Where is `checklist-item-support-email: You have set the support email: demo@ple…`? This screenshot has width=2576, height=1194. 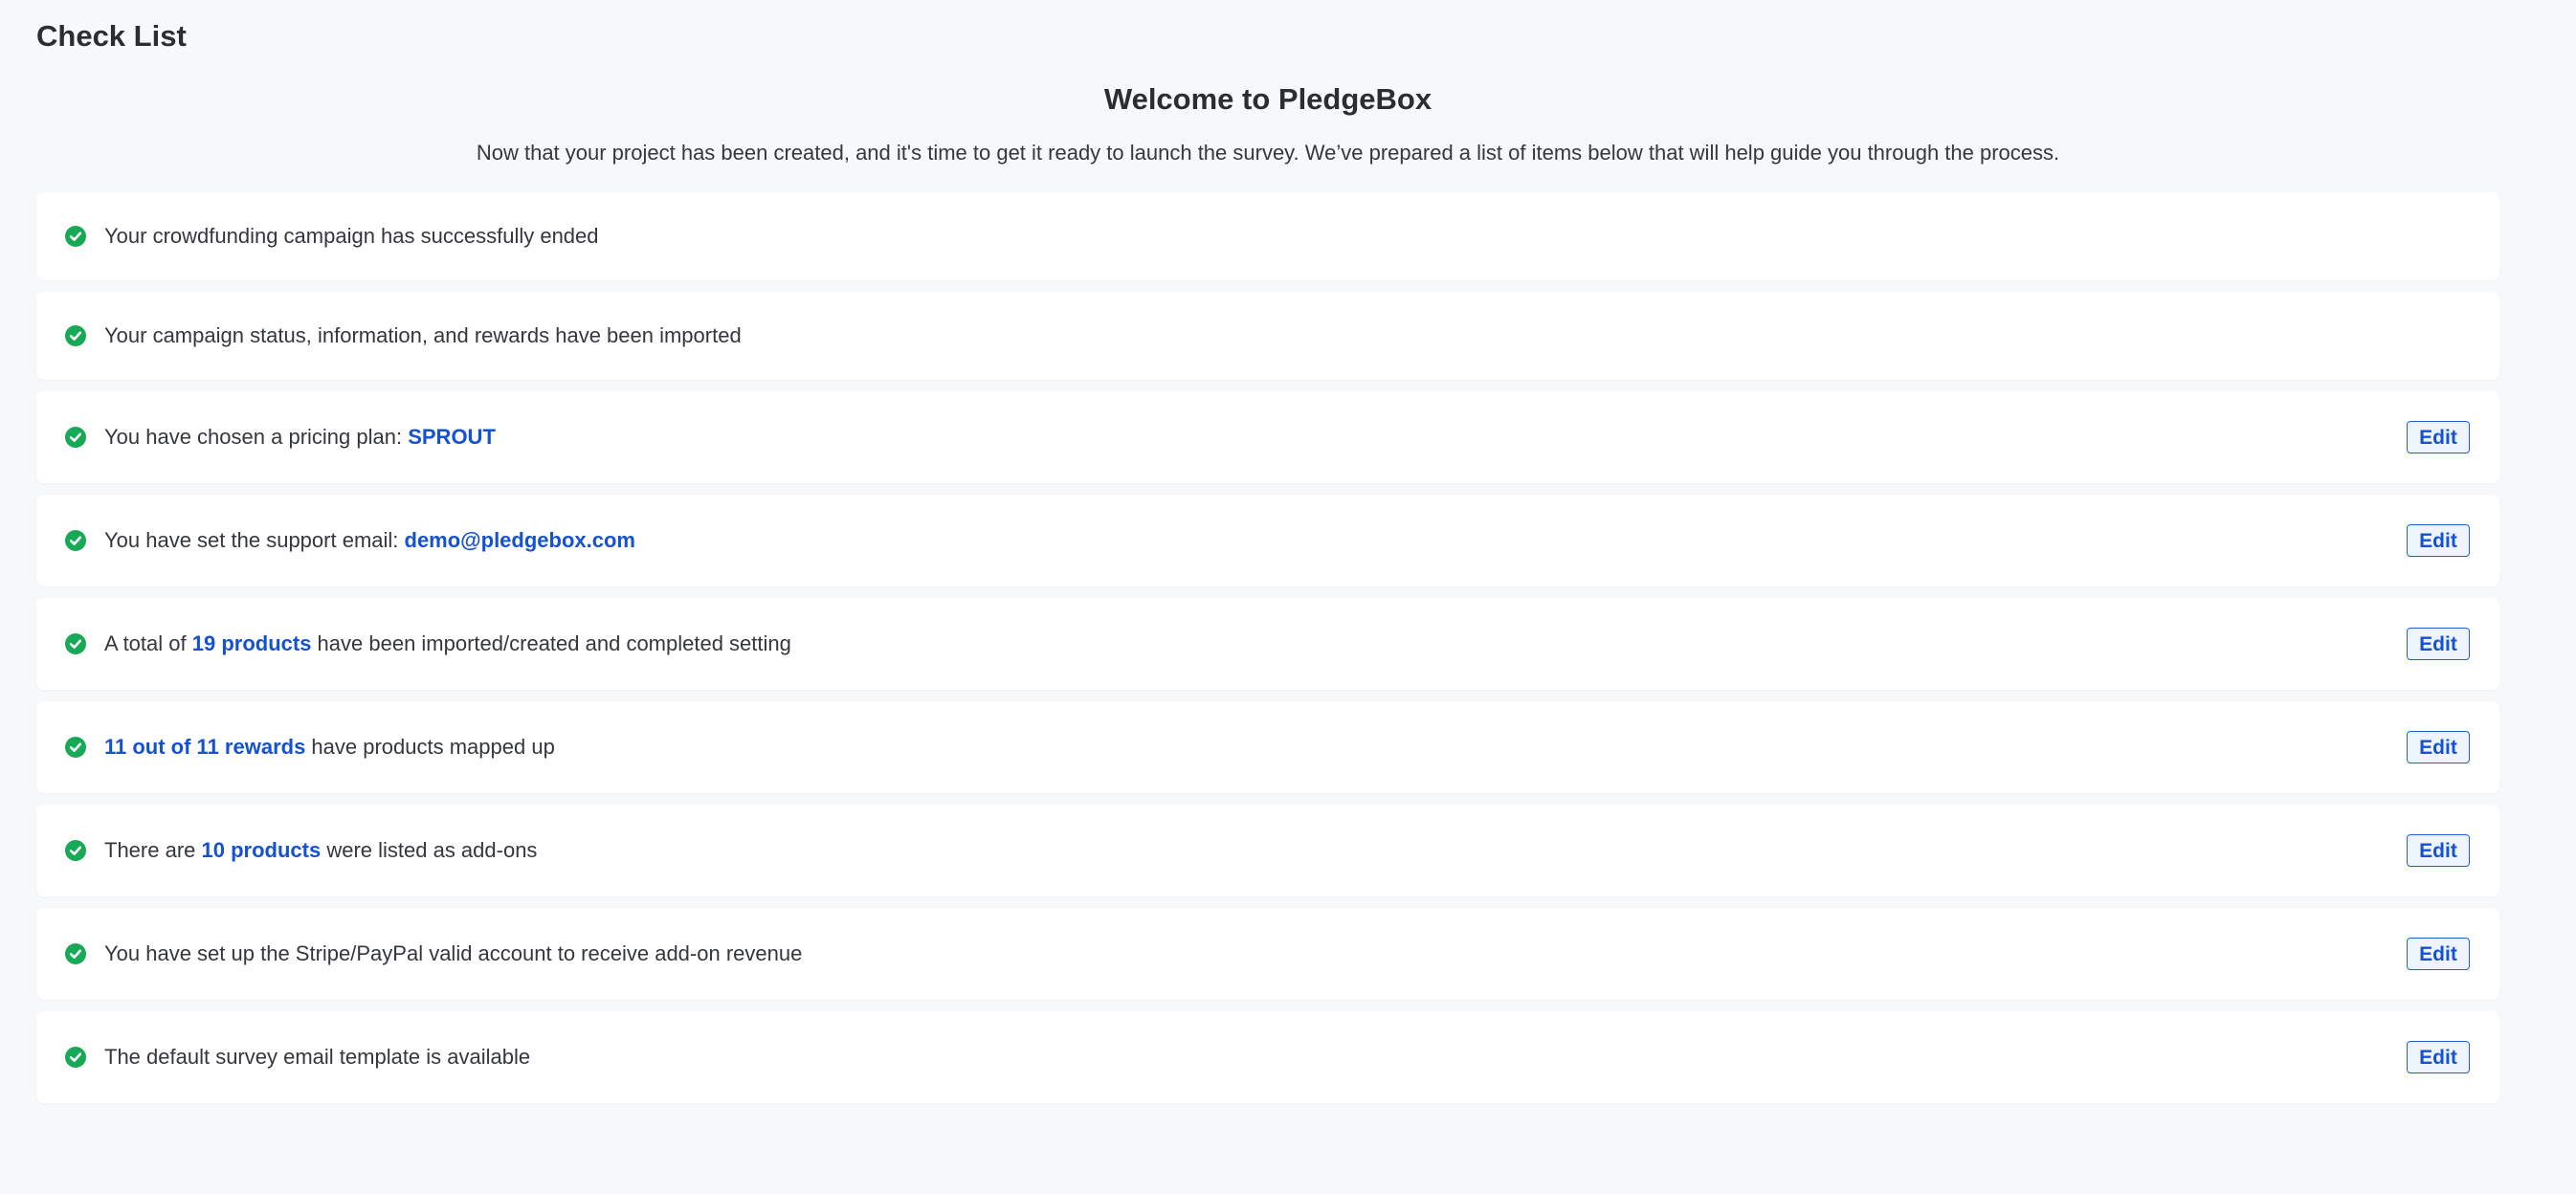
checklist-item-support-email: You have set the support email: demo@ple… is located at coordinates (1267, 541).